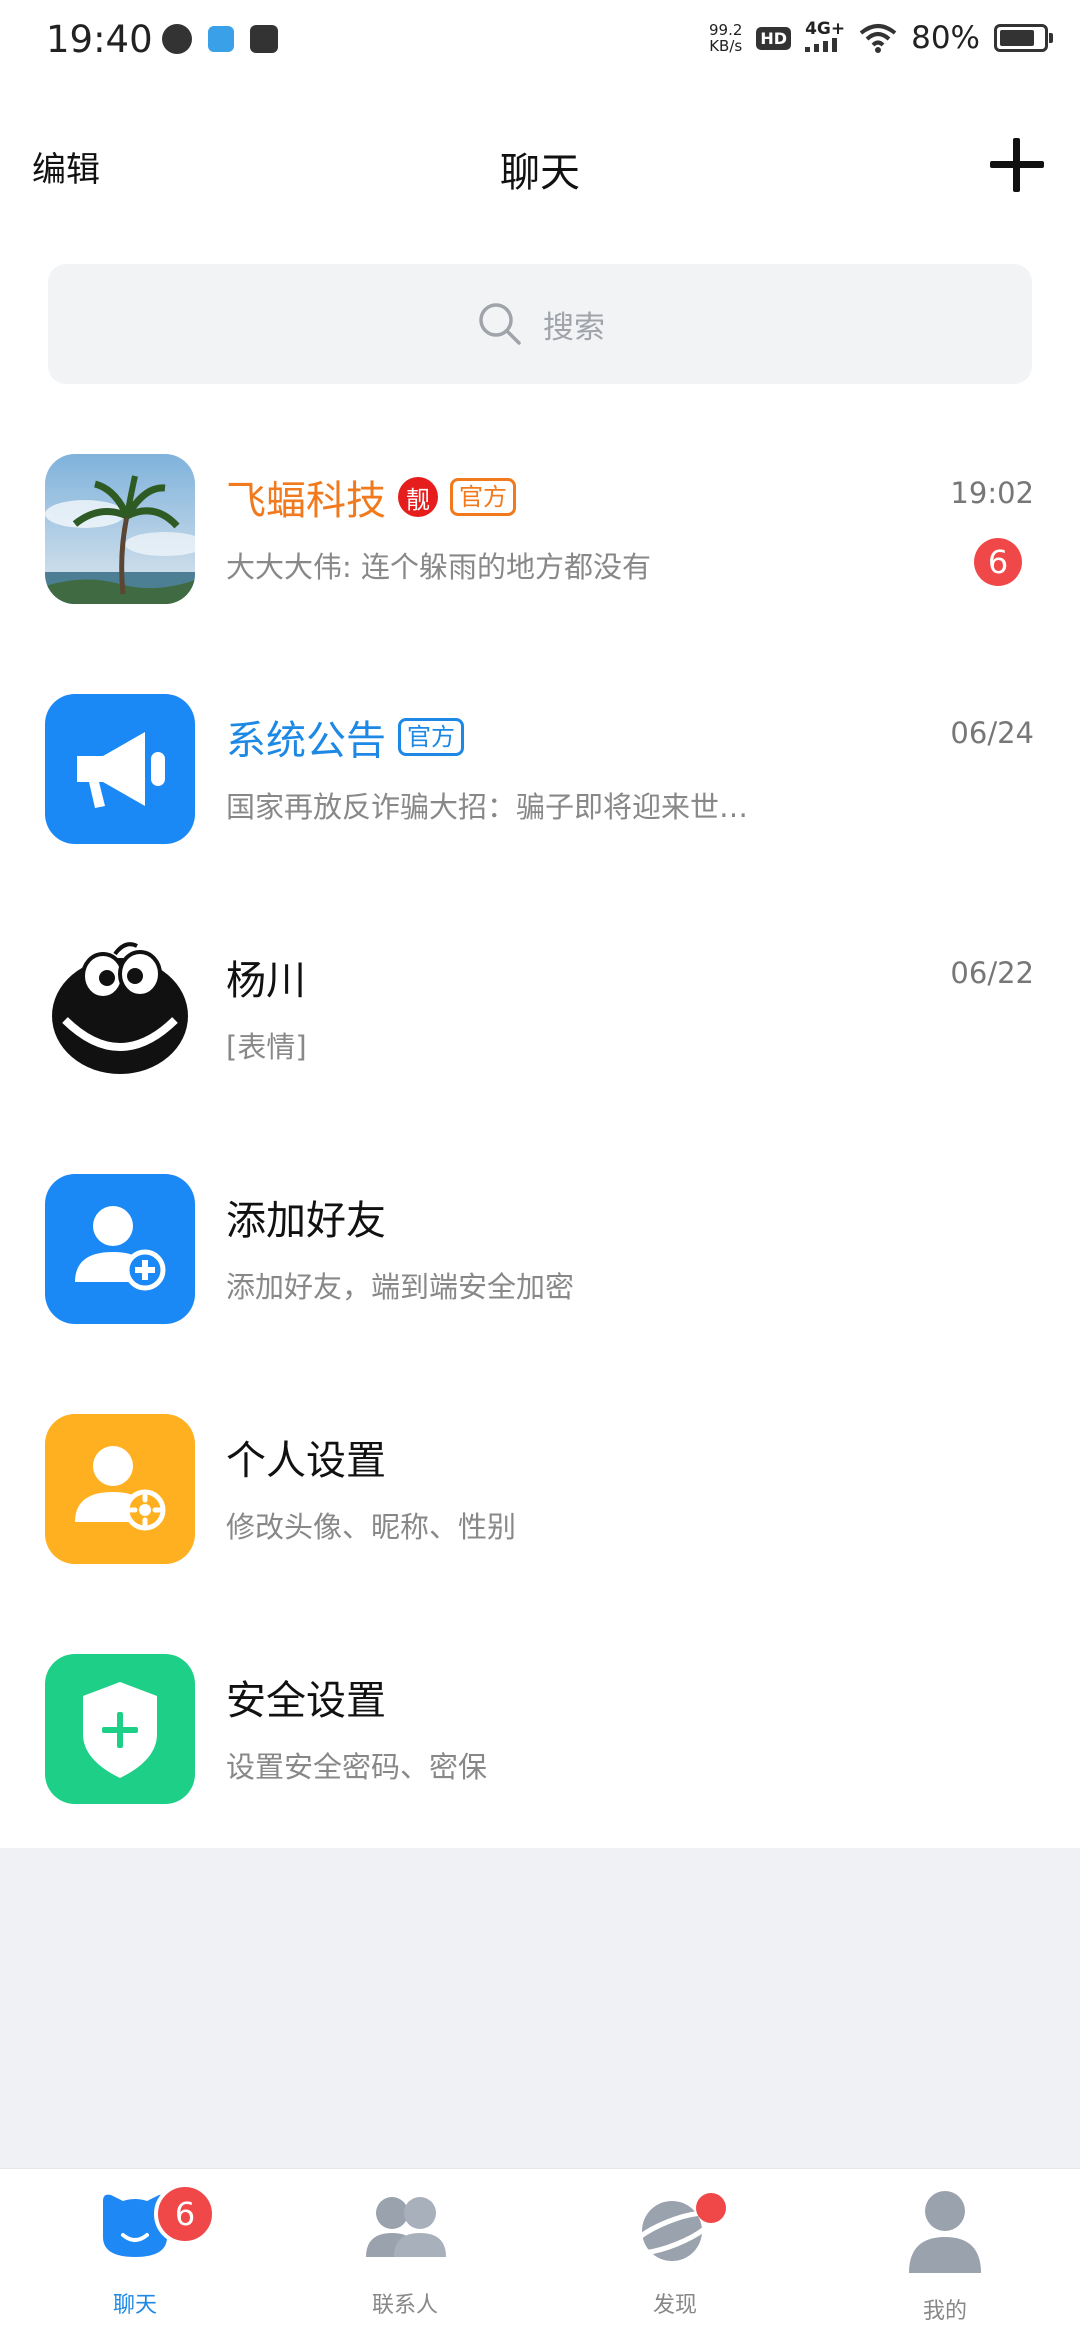 This screenshot has height=2341, width=1080. I want to click on status-time: 19:40, so click(99, 39).